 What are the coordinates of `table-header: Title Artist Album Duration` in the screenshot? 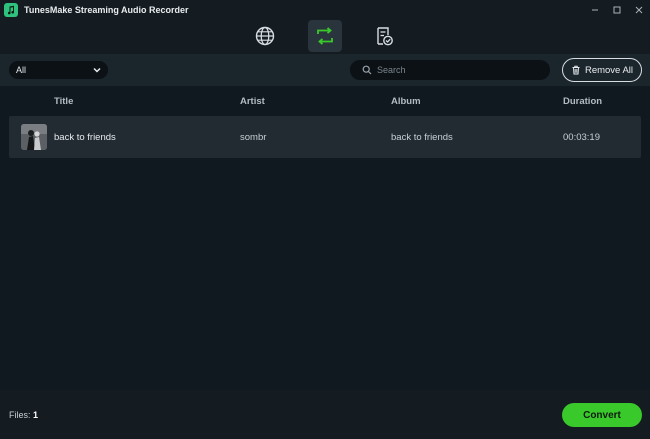 It's located at (325, 100).